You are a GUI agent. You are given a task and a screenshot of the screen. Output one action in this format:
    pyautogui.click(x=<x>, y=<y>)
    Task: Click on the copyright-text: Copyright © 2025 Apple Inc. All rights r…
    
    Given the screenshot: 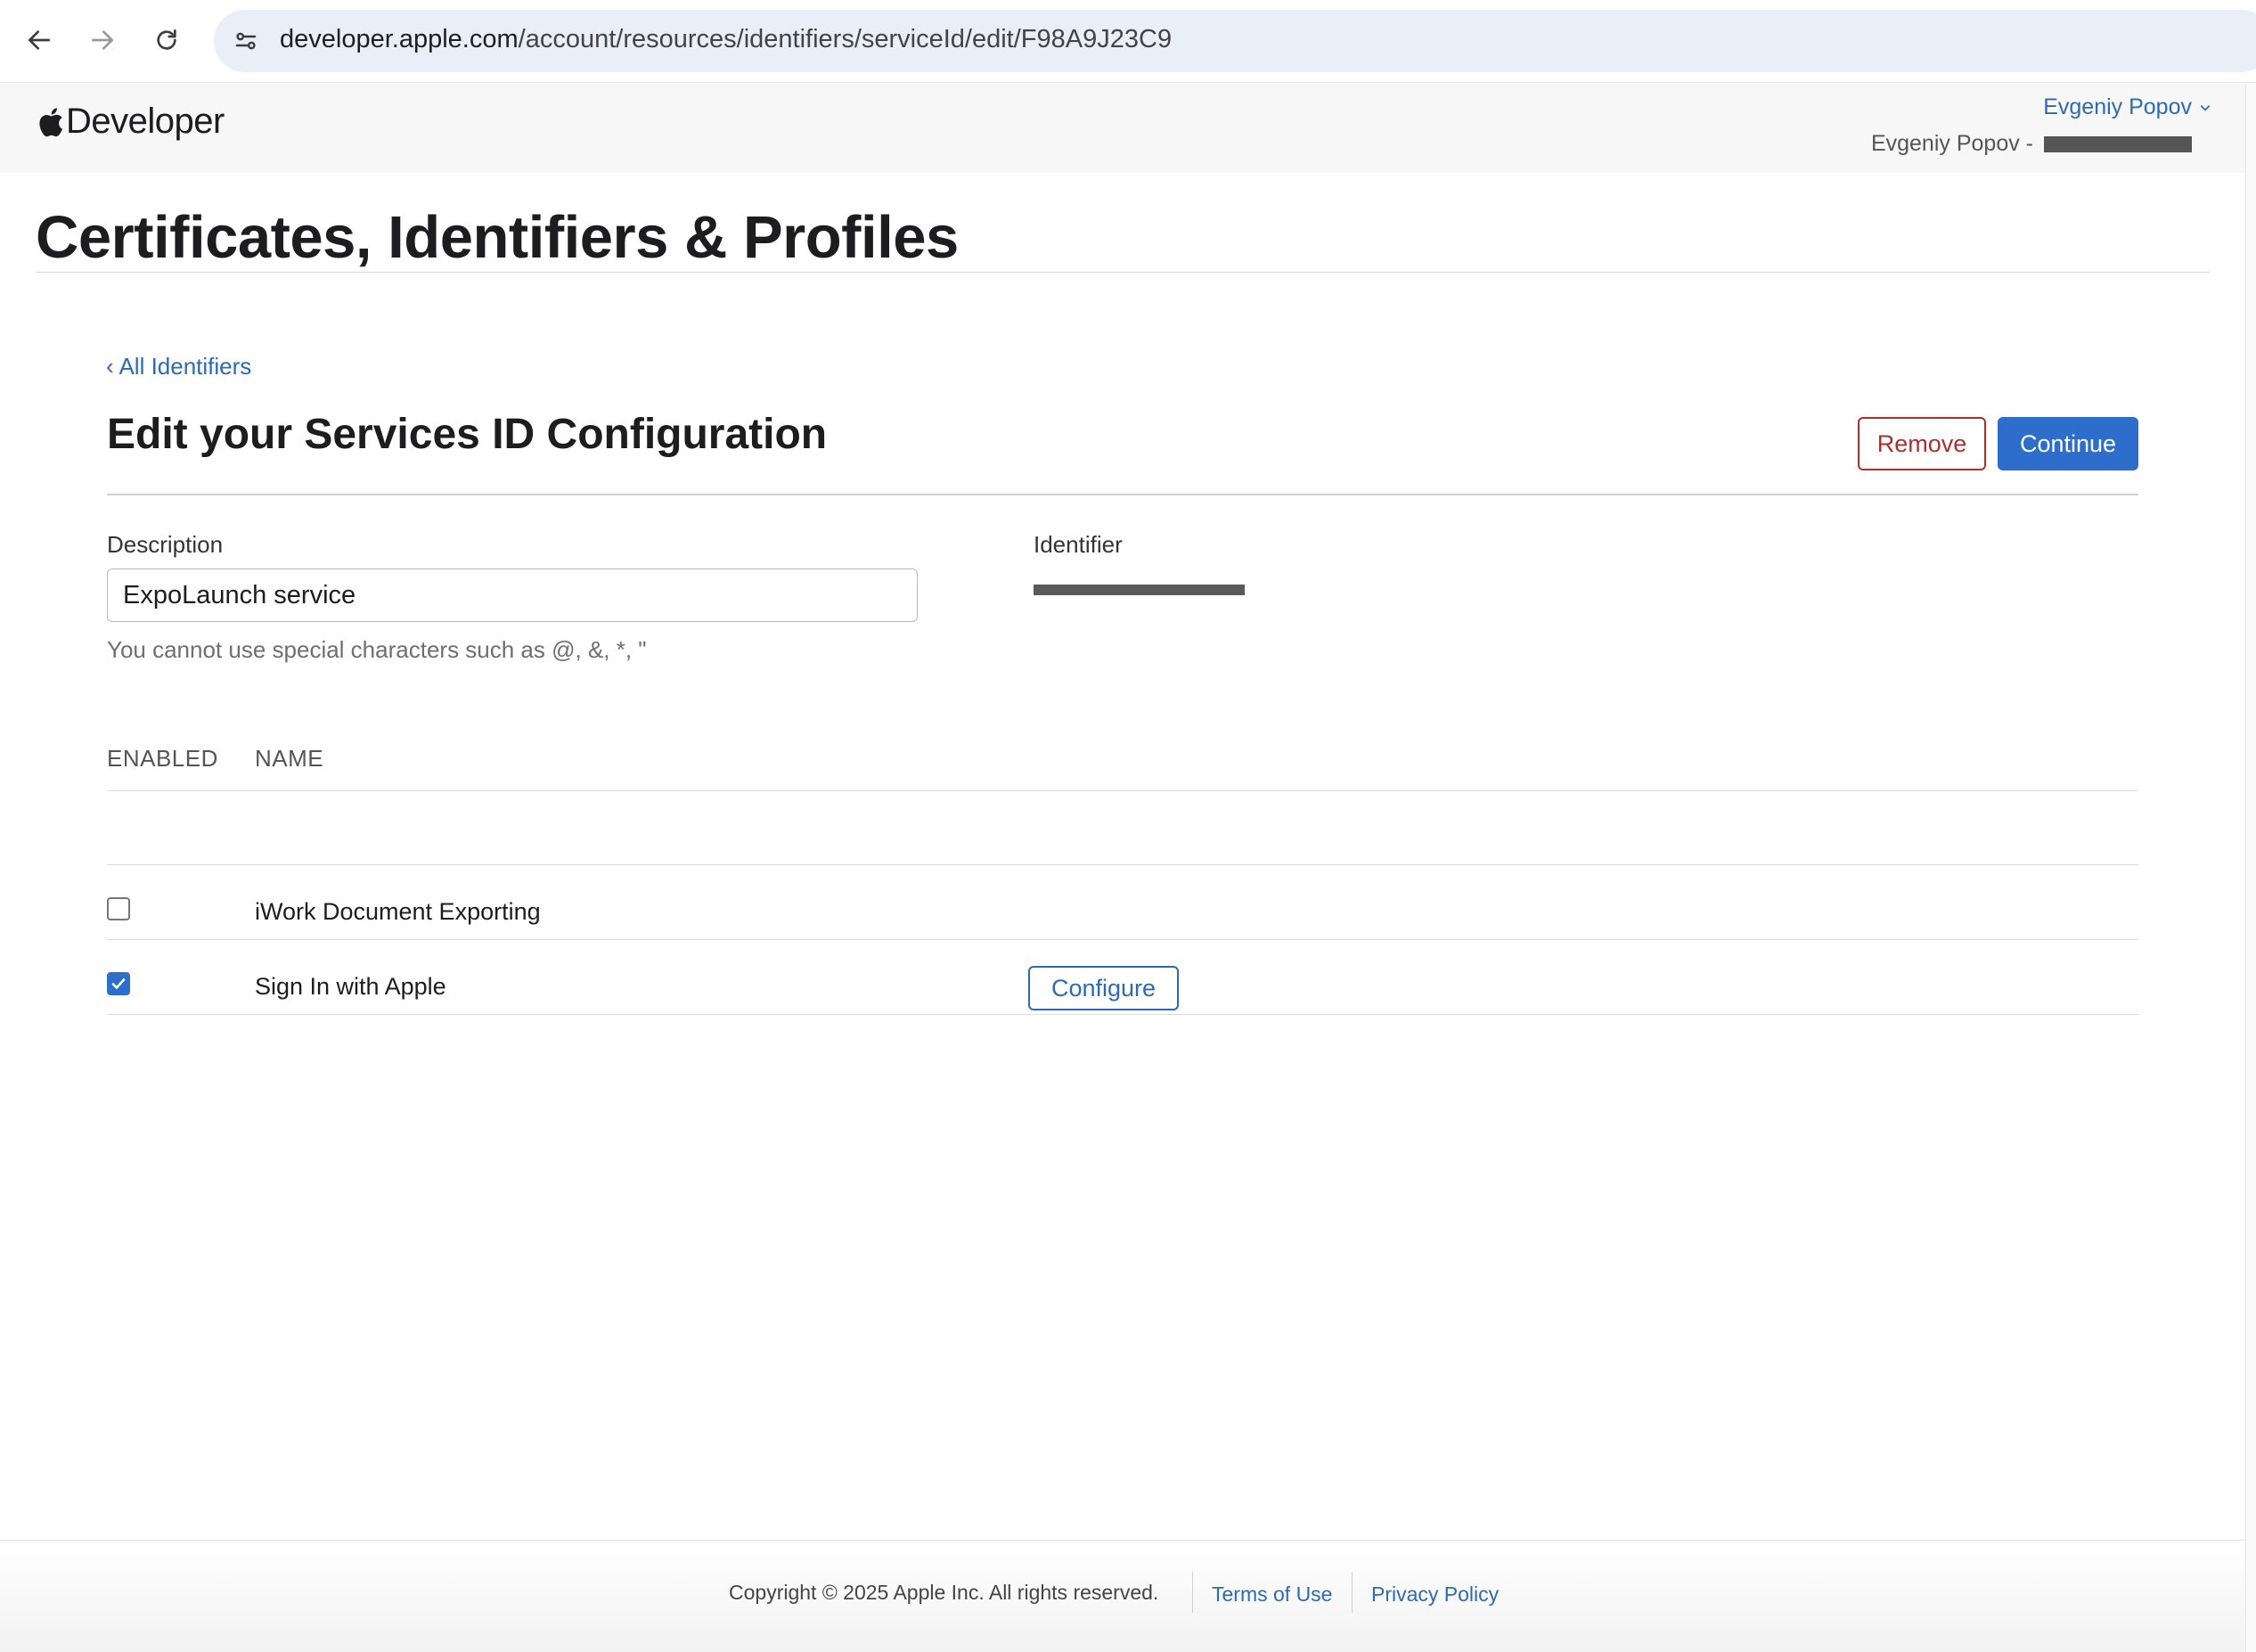 What is the action you would take?
    pyautogui.click(x=944, y=1593)
    